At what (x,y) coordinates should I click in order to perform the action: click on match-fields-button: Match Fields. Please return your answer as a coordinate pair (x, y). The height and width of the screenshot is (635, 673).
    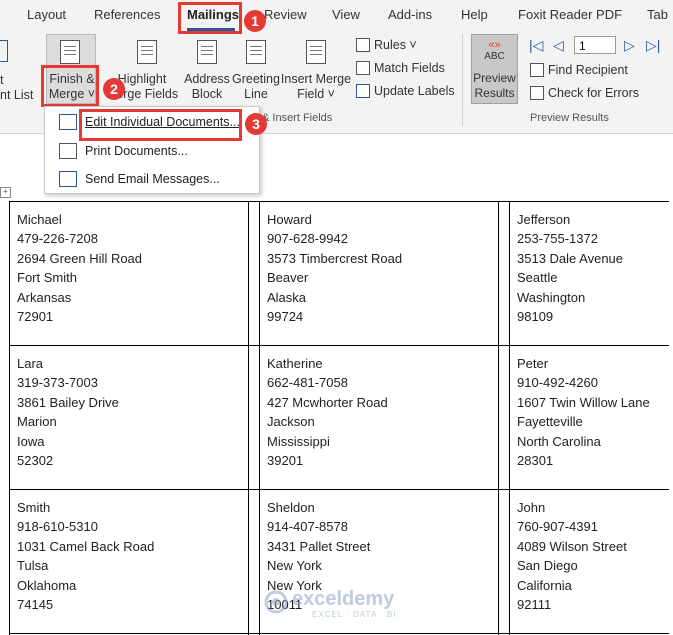
    Looking at the image, I should click on (409, 68).